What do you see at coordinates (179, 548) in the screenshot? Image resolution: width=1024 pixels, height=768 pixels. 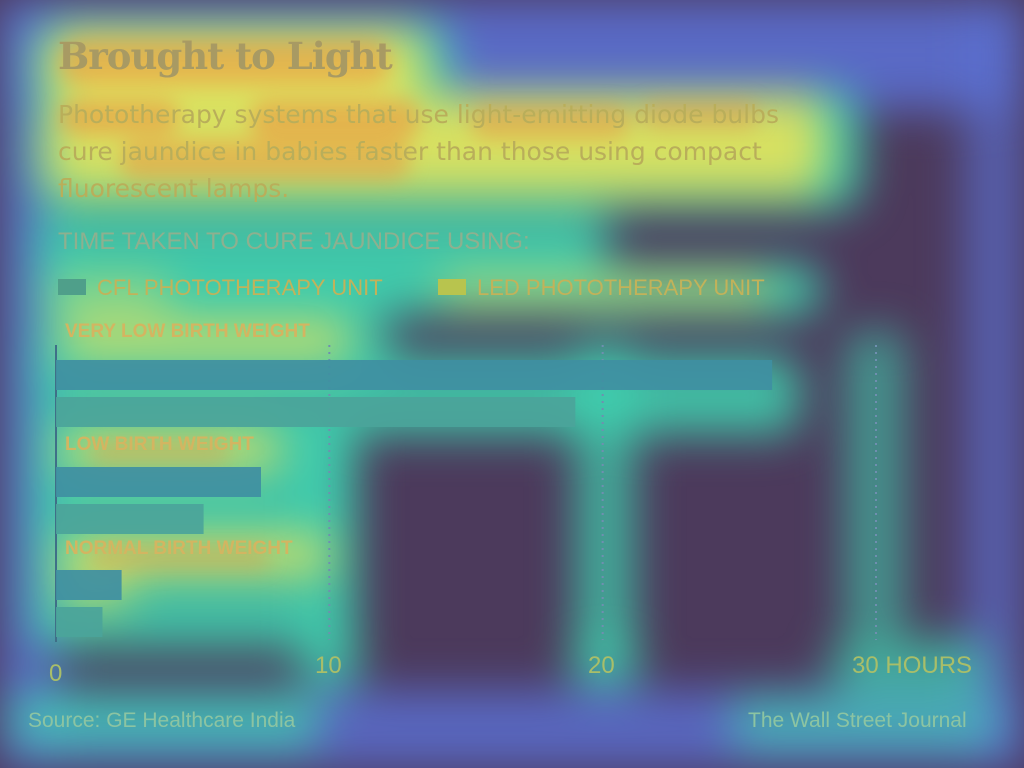 I see `category-label: NORMAL BIRTH WEIGHT` at bounding box center [179, 548].